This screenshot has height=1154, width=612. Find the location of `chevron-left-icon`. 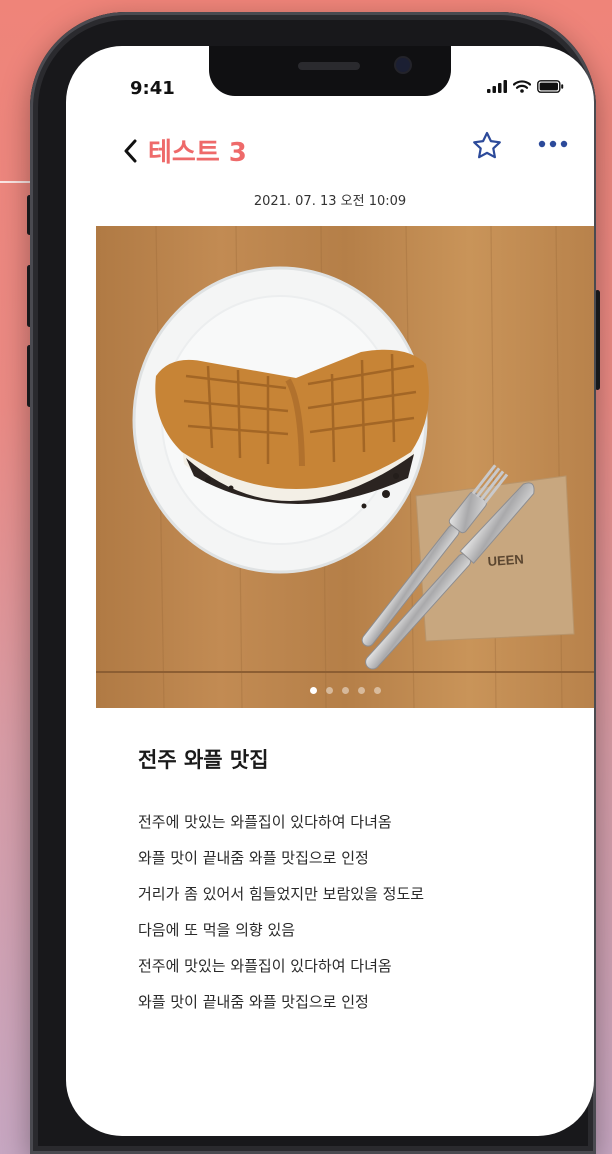

chevron-left-icon is located at coordinates (130, 151).